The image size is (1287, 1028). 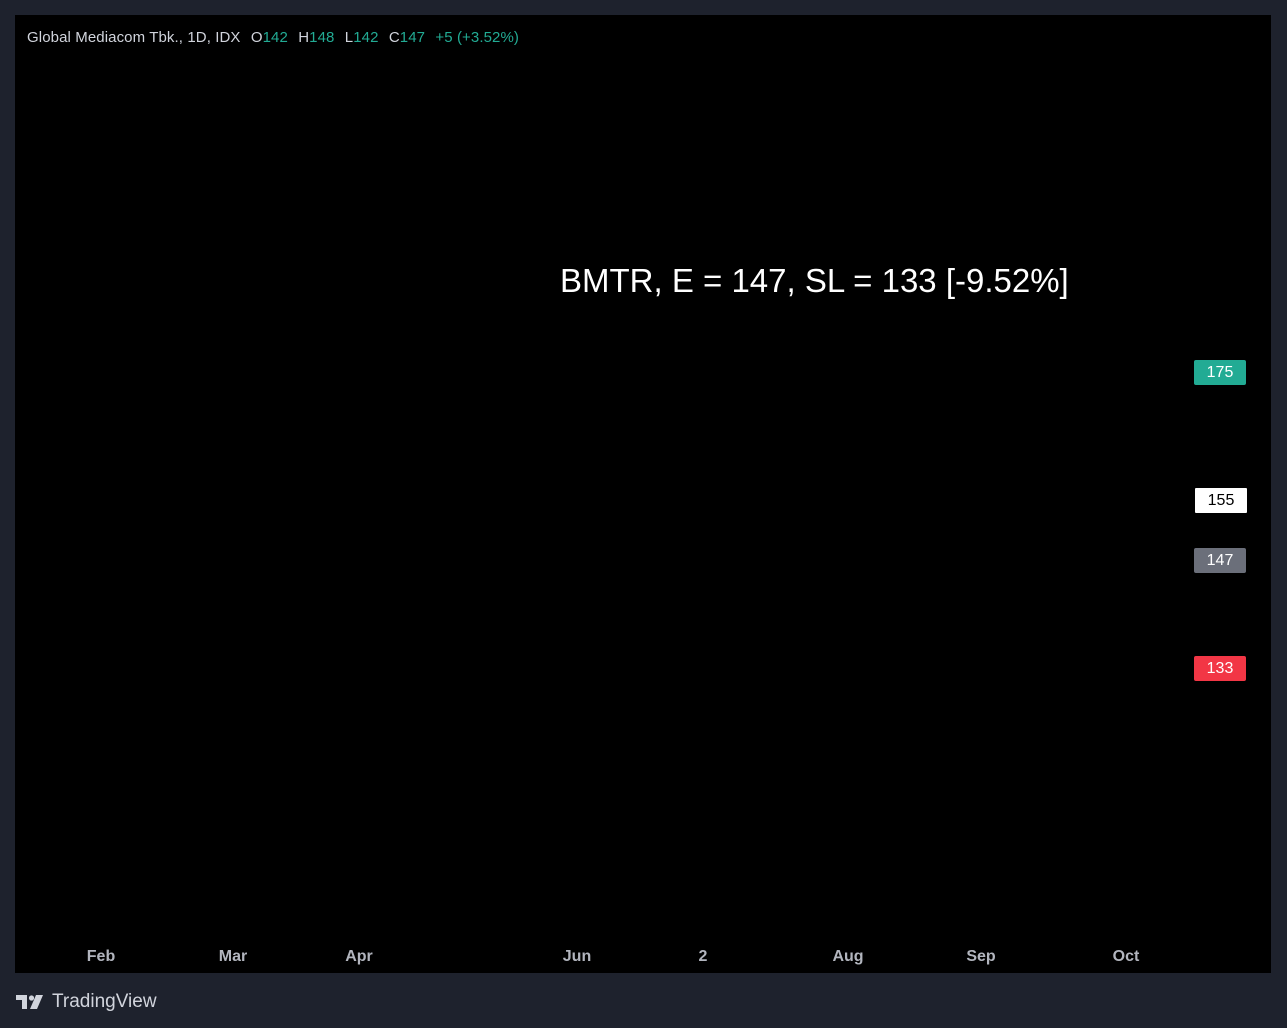 I want to click on x-tick-label: Jun, so click(x=577, y=956).